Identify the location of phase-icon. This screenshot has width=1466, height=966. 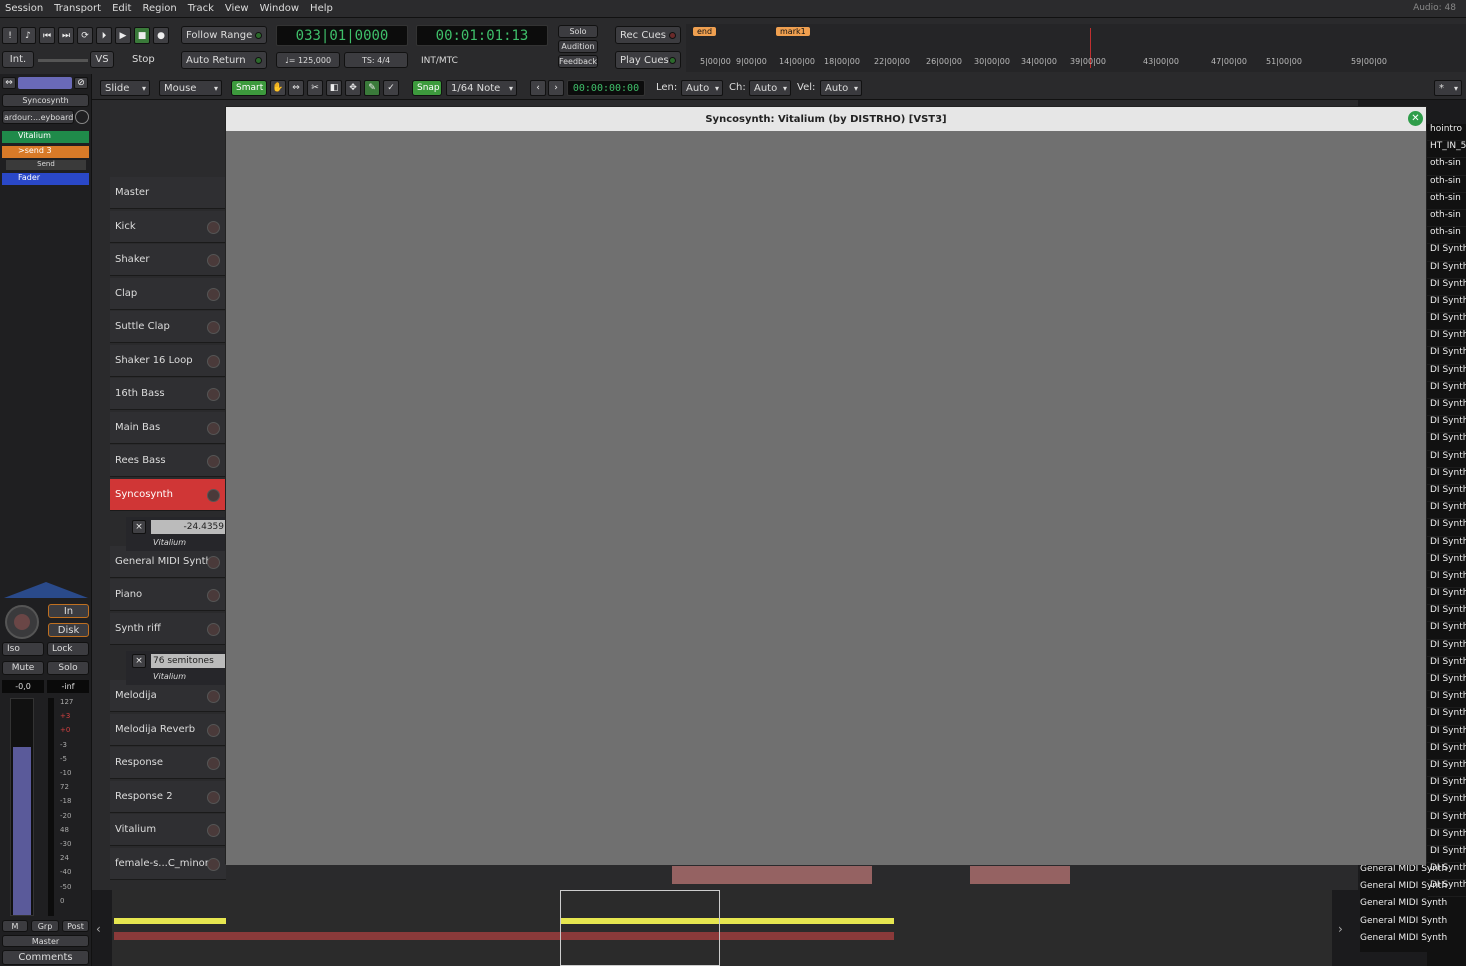
(82, 117).